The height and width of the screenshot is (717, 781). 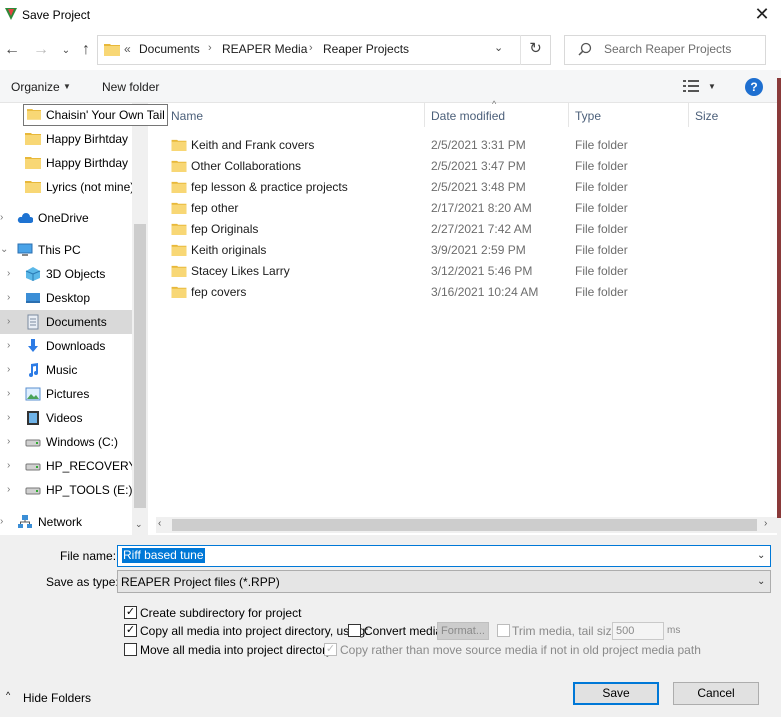 I want to click on scroll-right-icon: ›, so click(x=765, y=523).